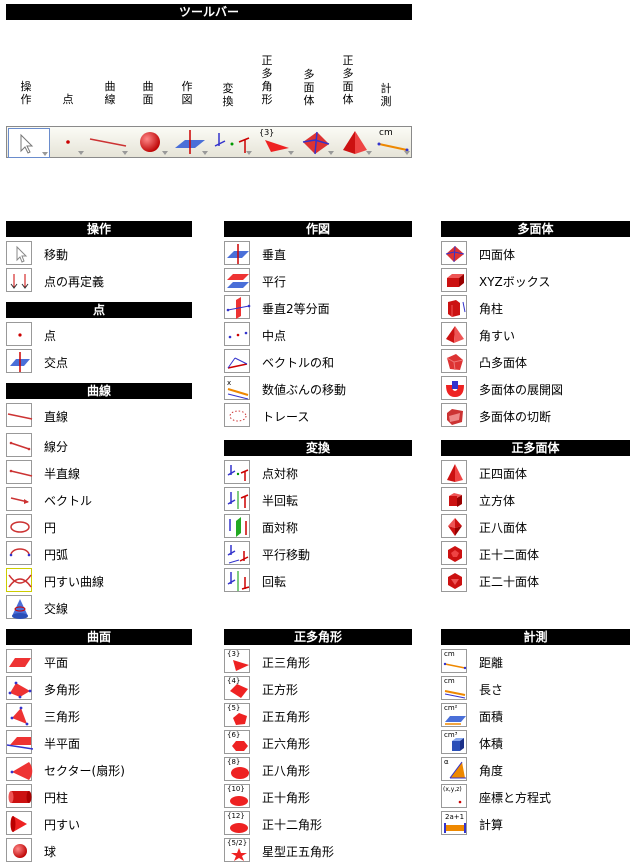  Describe the element at coordinates (20, 662) in the screenshot. I see `plane-icon` at that location.